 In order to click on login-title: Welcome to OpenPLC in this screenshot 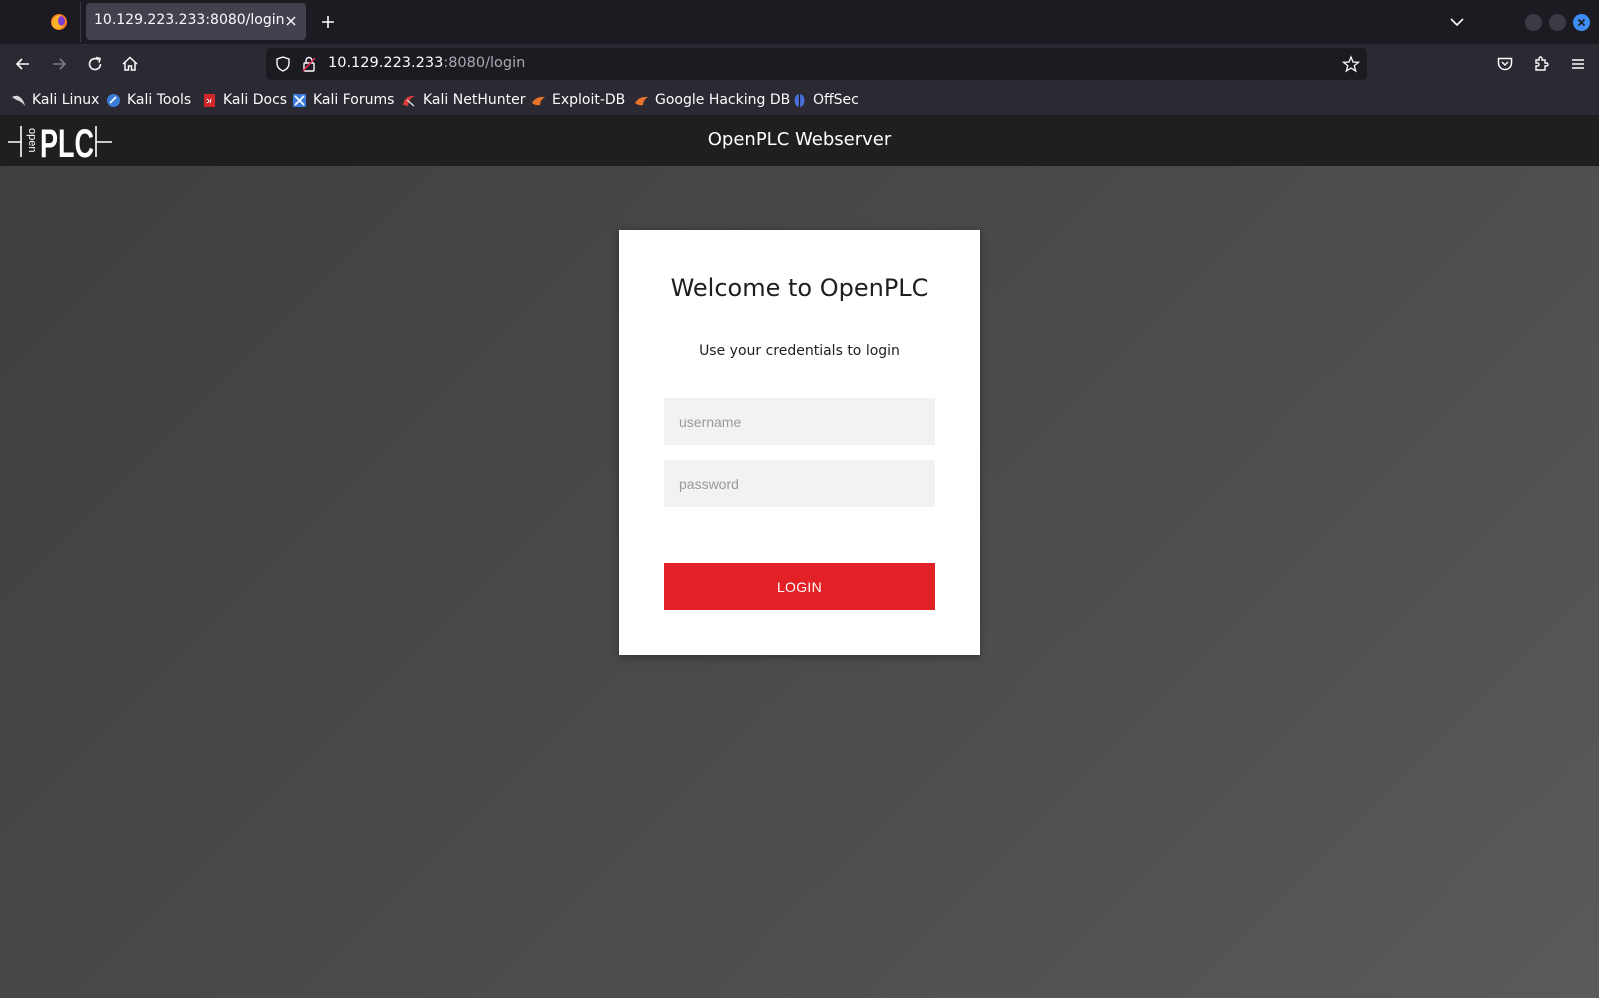, I will do `click(799, 288)`.